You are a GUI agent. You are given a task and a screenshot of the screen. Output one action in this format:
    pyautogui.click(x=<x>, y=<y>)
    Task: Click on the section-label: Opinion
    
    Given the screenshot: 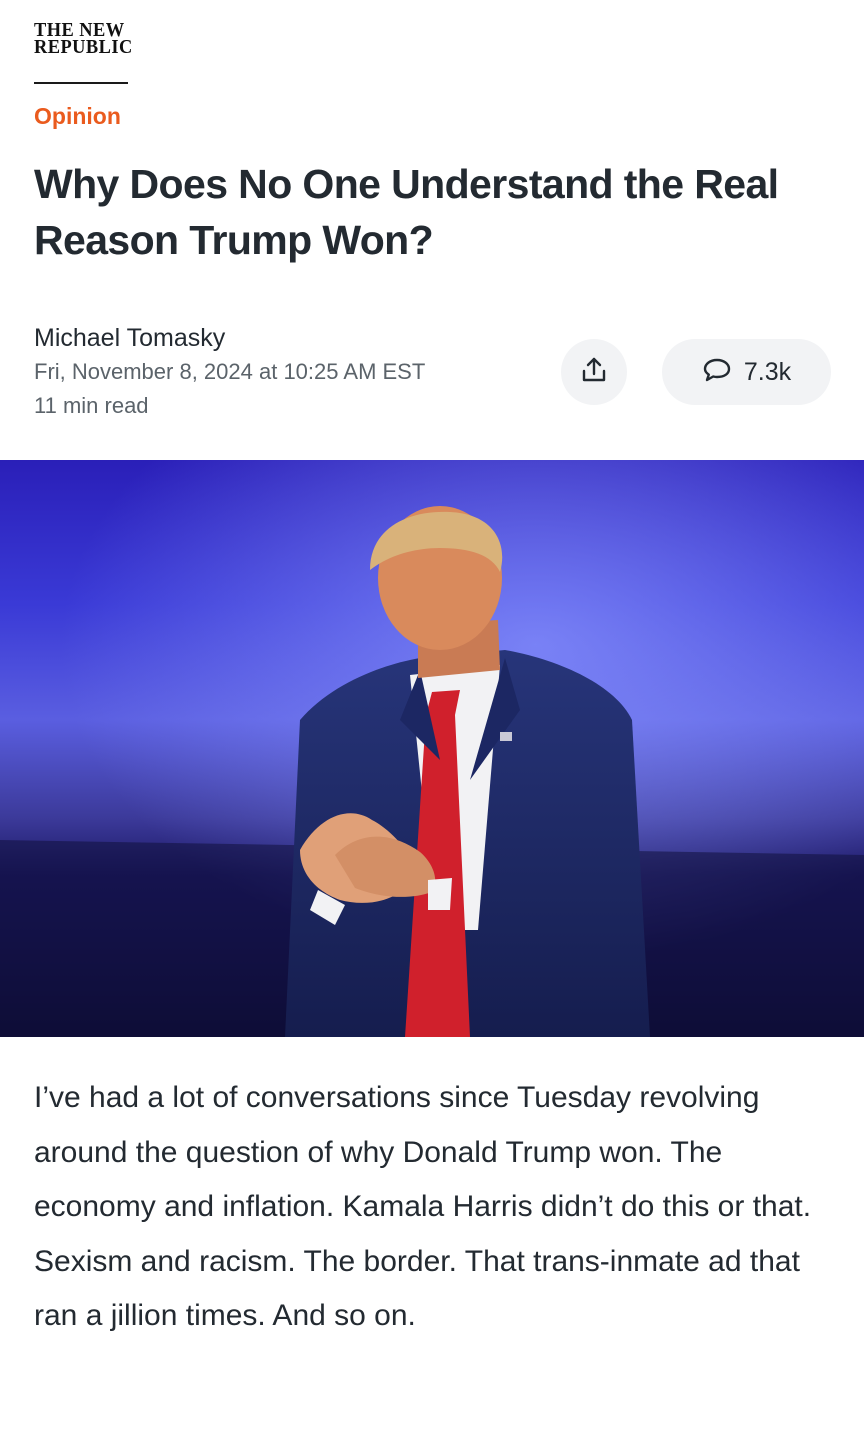 What is the action you would take?
    pyautogui.click(x=77, y=116)
    